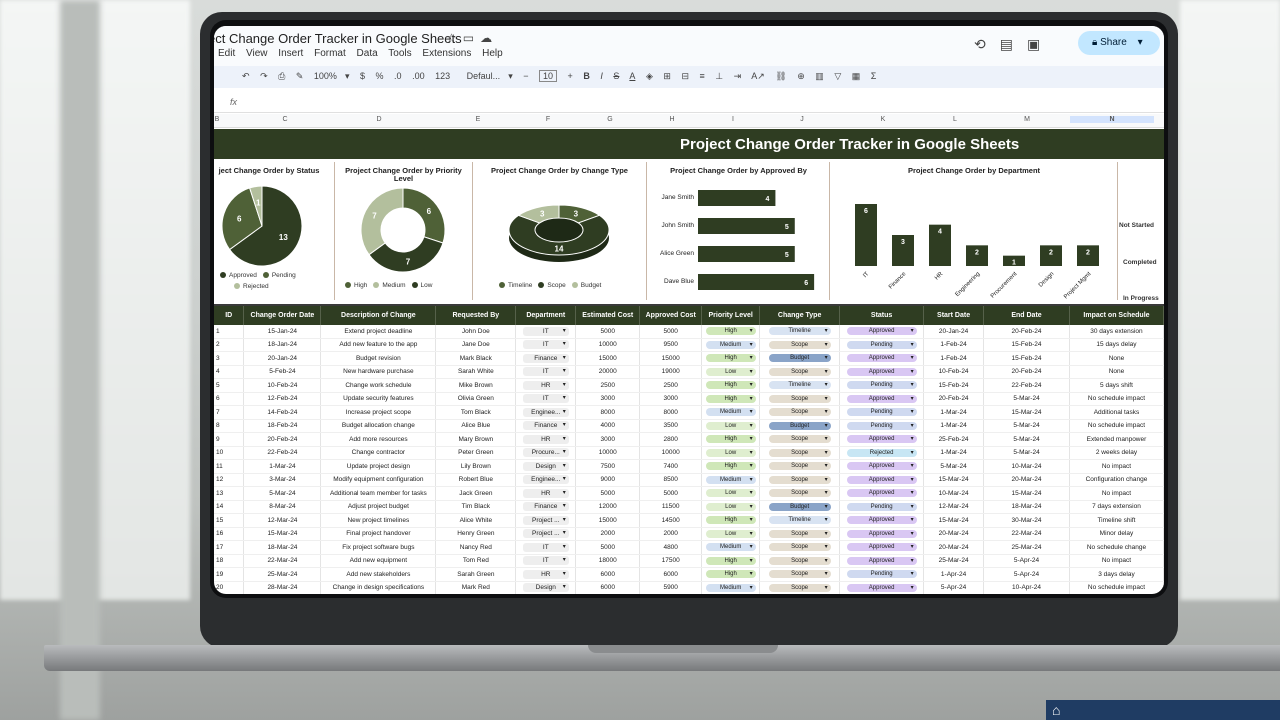  What do you see at coordinates (246, 76) in the screenshot?
I see `undo-icon: ↶` at bounding box center [246, 76].